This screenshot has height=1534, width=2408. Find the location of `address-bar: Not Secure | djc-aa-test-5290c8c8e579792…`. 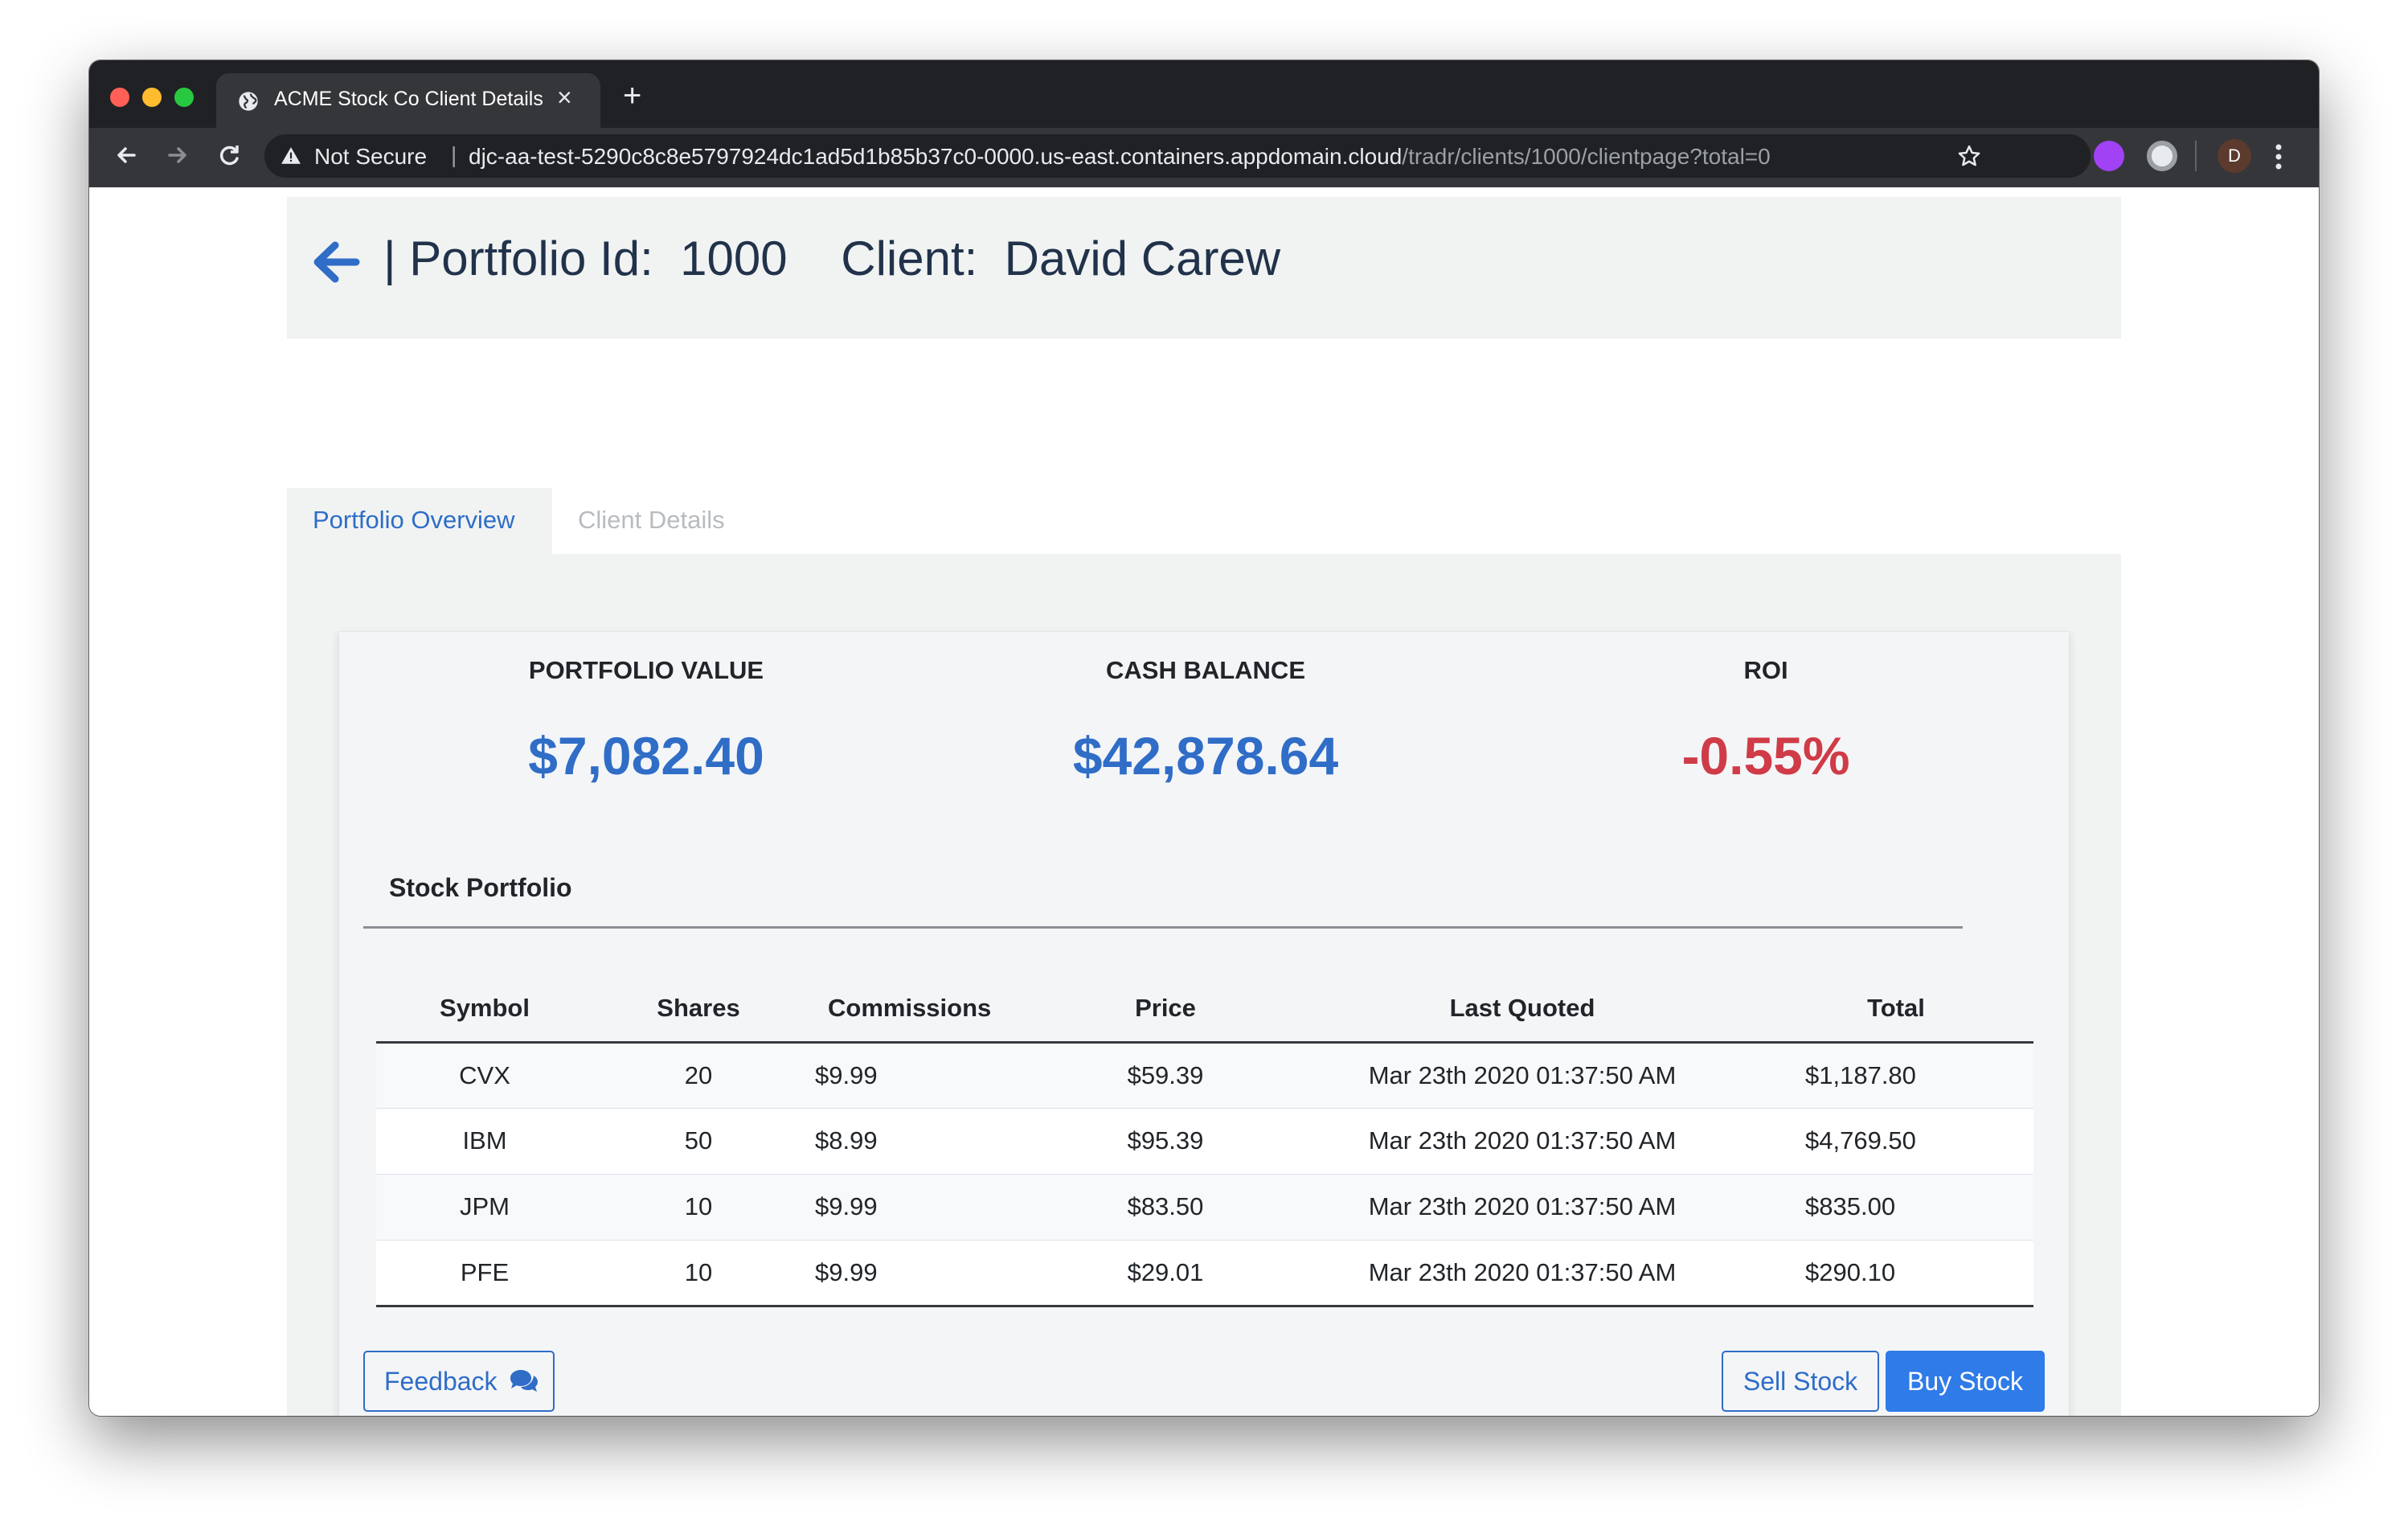

address-bar: Not Secure | djc-aa-test-5290c8c8e579792… is located at coordinates (1177, 156).